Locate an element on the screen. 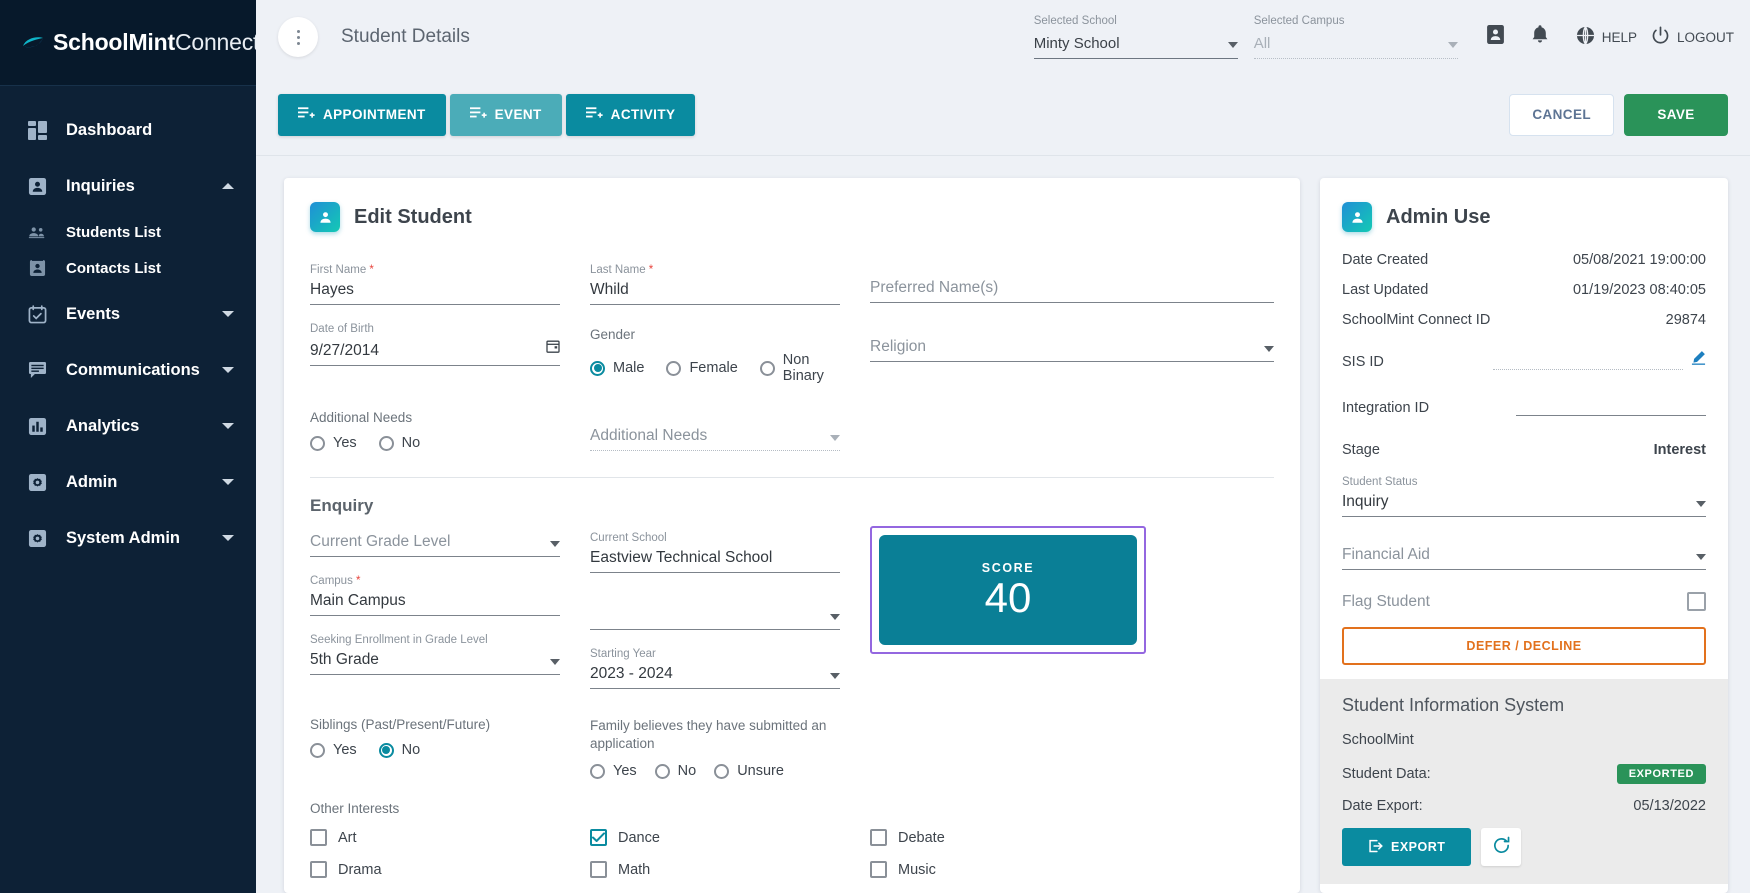  family-application-option-label: Yes is located at coordinates (625, 771).